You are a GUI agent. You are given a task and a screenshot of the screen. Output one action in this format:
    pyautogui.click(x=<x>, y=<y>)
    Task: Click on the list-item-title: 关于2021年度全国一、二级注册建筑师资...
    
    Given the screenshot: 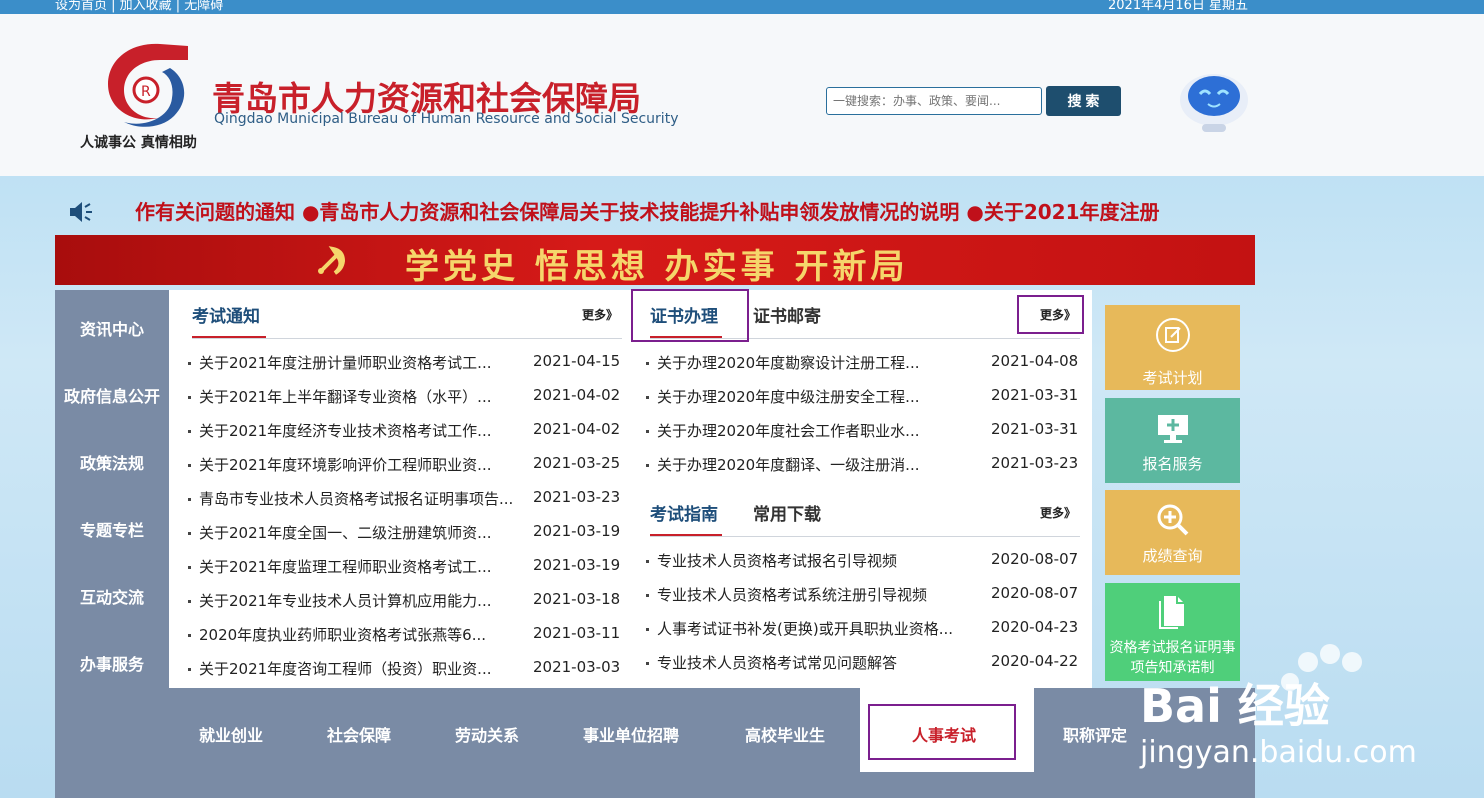 What is the action you would take?
    pyautogui.click(x=369, y=532)
    